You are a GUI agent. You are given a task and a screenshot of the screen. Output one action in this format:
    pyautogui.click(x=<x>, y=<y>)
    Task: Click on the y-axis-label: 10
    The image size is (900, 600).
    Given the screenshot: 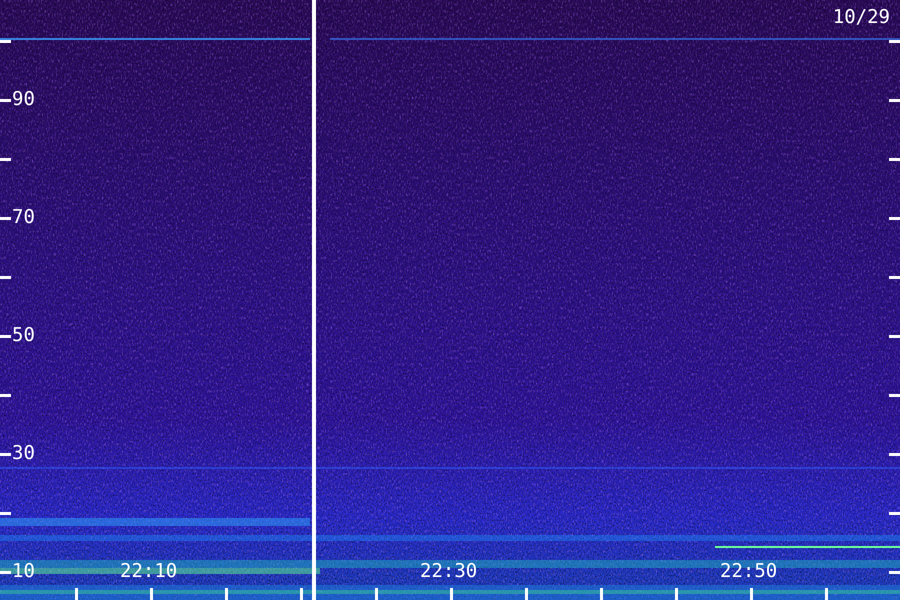 What is the action you would take?
    pyautogui.click(x=23, y=571)
    